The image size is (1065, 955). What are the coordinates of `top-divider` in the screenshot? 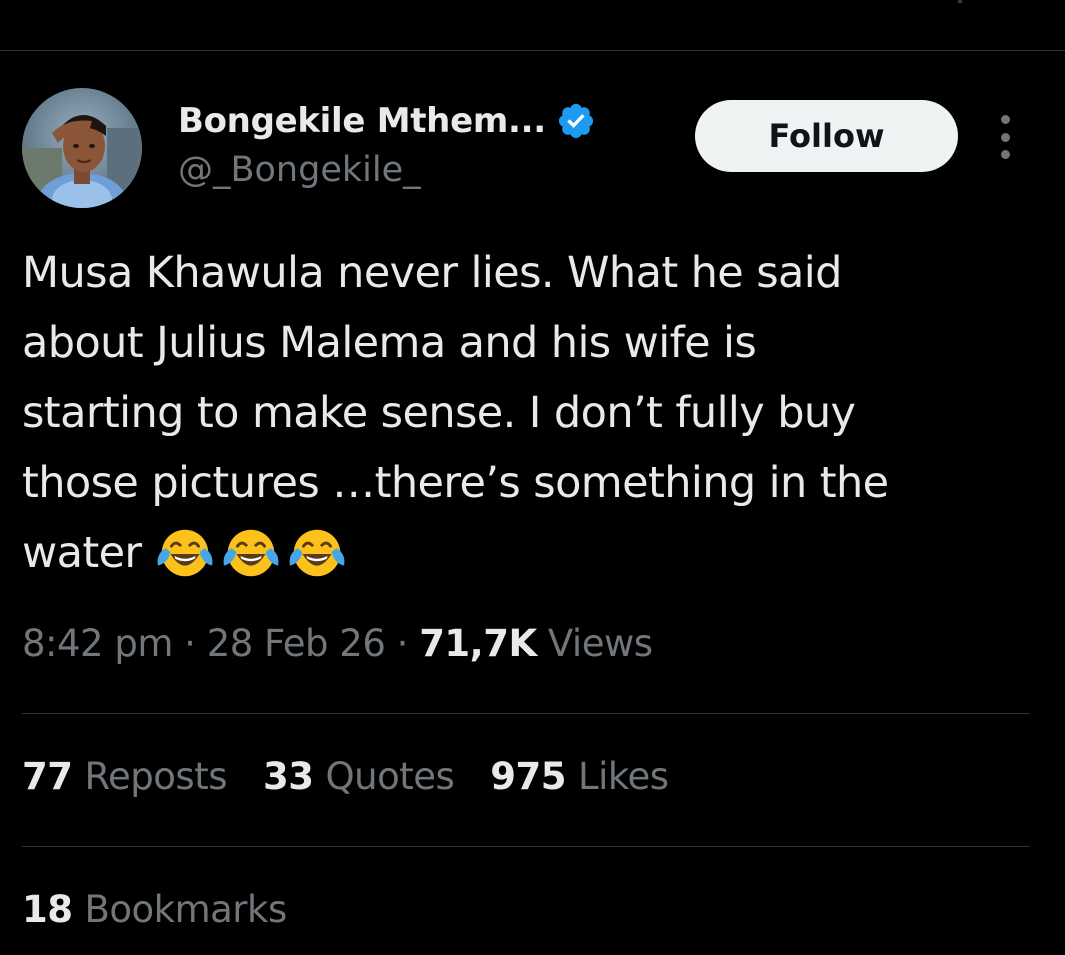 It's located at (532, 50).